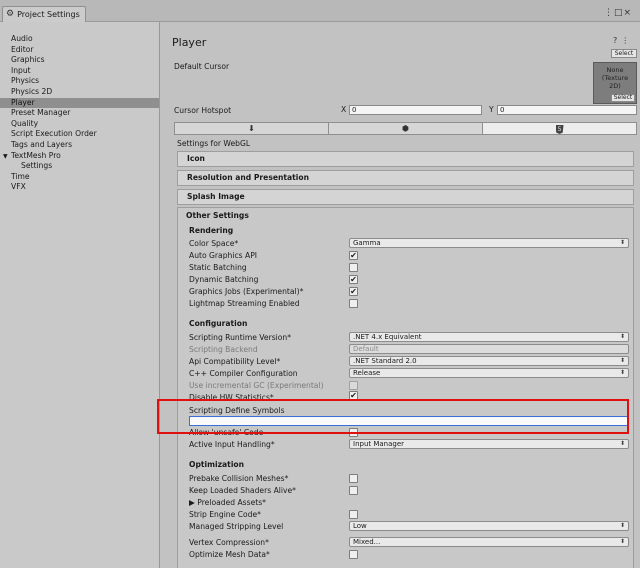 The width and height of the screenshot is (640, 568). What do you see at coordinates (360, 526) in the screenshot?
I see `stripping-level-value: Low` at bounding box center [360, 526].